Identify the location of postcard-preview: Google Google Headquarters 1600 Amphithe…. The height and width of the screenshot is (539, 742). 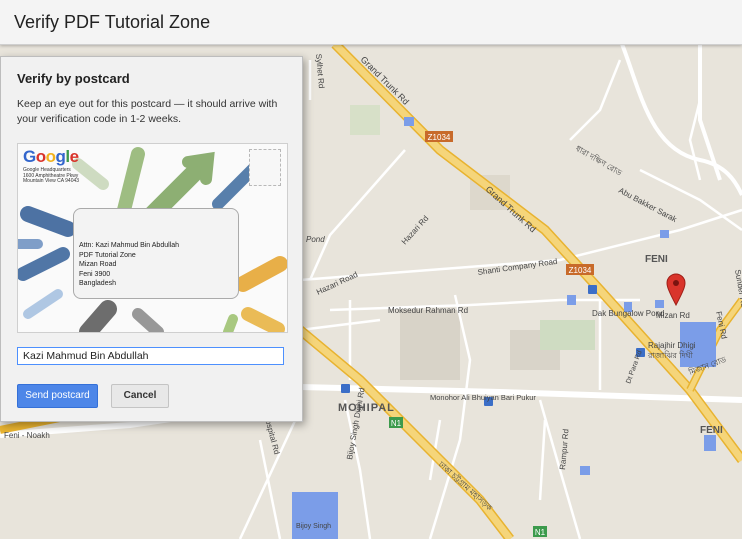
(152, 238).